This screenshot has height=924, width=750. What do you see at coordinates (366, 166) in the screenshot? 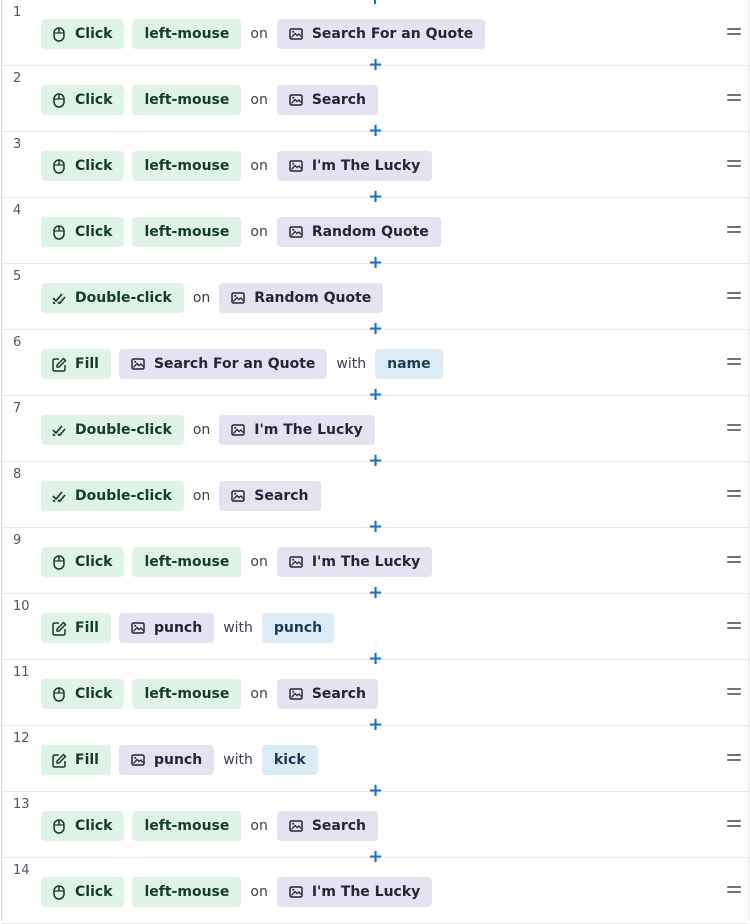
I see `target-label: I'm The Lucky` at bounding box center [366, 166].